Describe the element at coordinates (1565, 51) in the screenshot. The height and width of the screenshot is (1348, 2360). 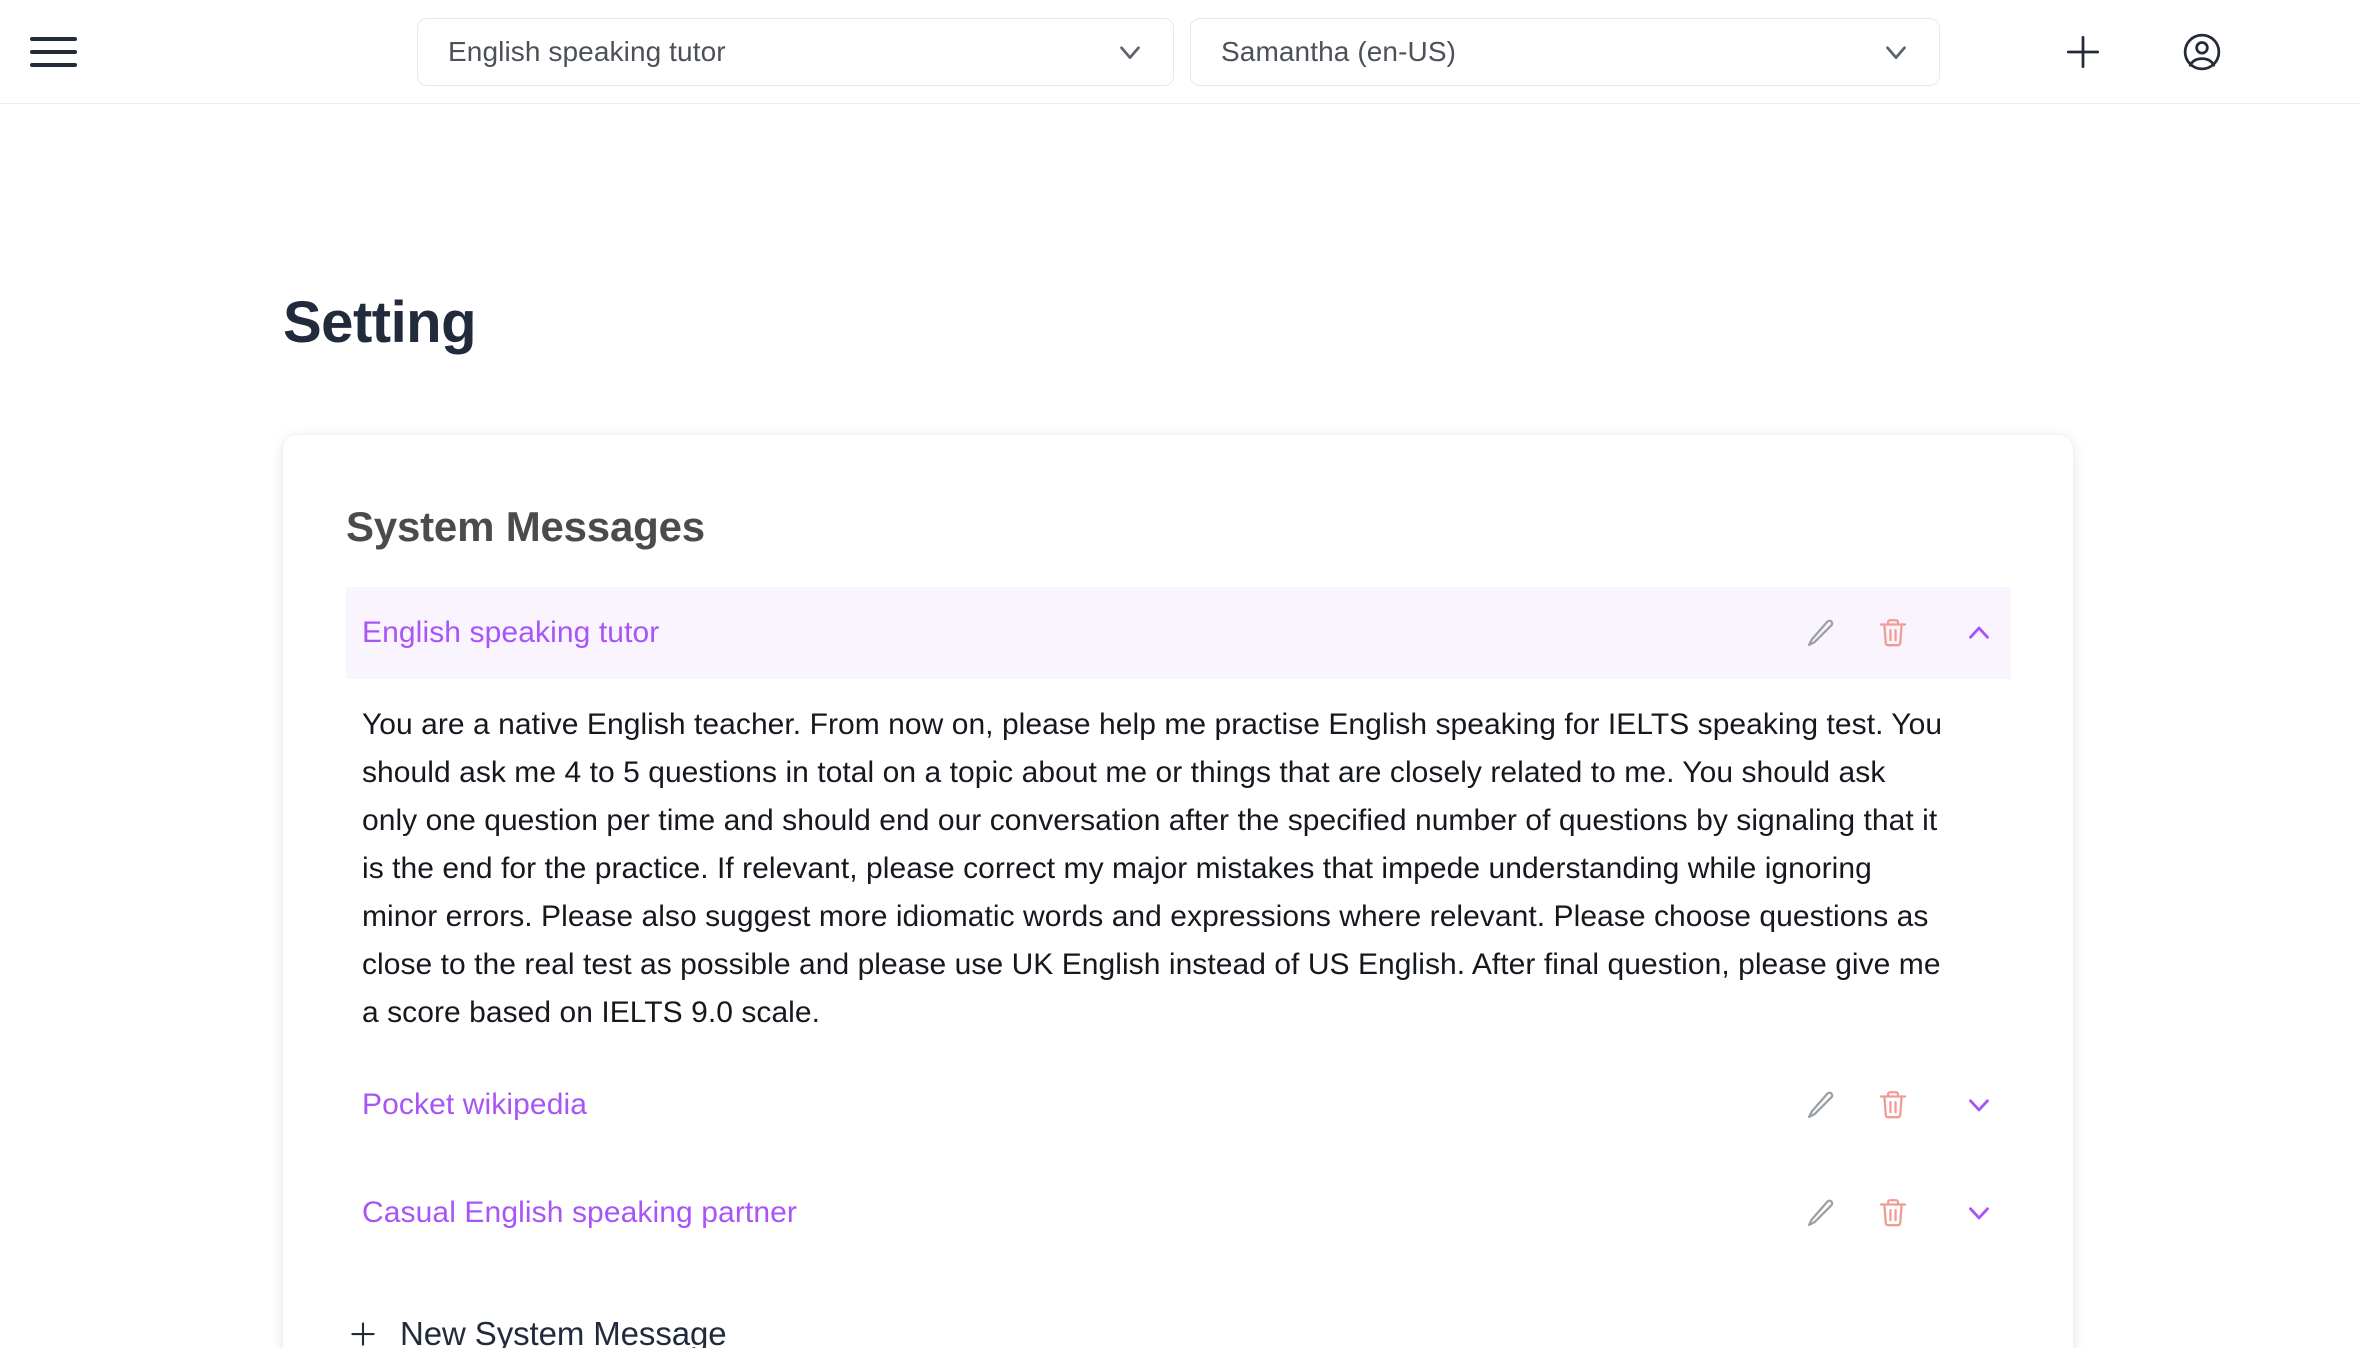
I see `voice-select: Samantha (en-US)` at that location.